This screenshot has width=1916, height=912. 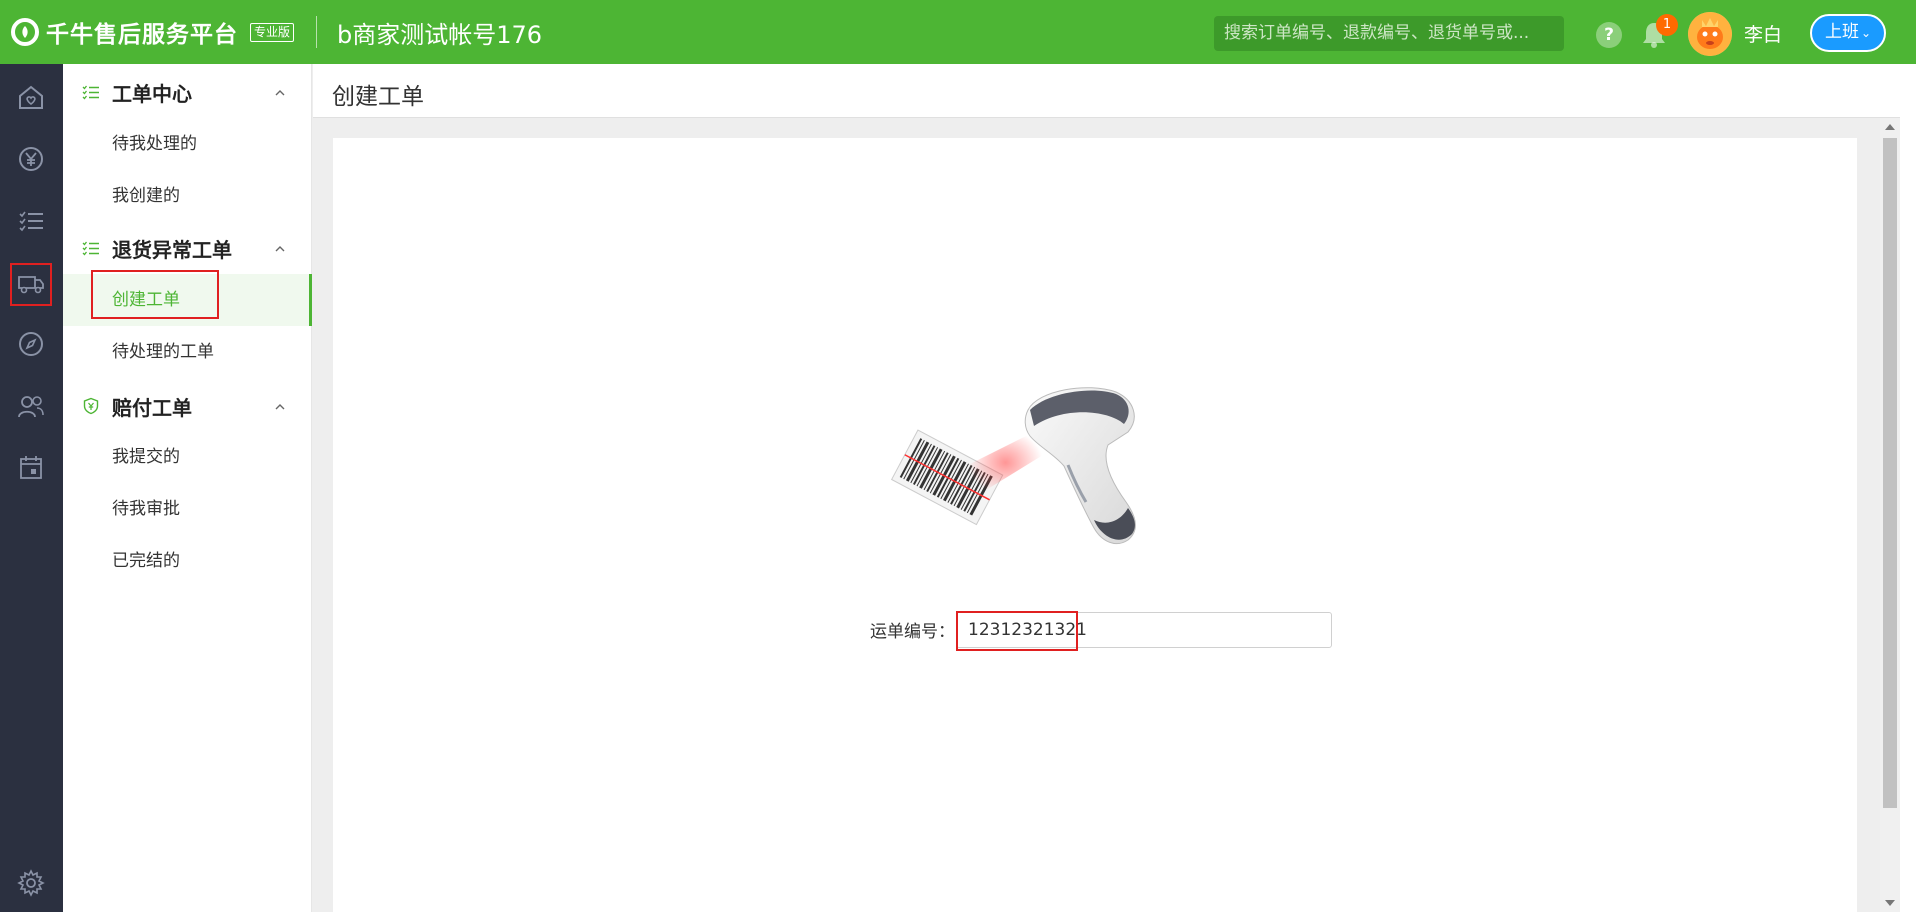 What do you see at coordinates (1841, 32) in the screenshot?
I see `work-status-label: 上班` at bounding box center [1841, 32].